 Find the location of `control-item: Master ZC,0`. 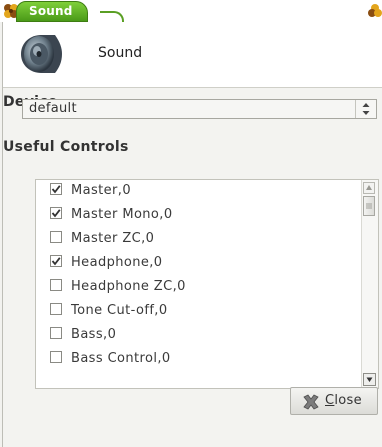

control-item: Master ZC,0 is located at coordinates (102, 239).